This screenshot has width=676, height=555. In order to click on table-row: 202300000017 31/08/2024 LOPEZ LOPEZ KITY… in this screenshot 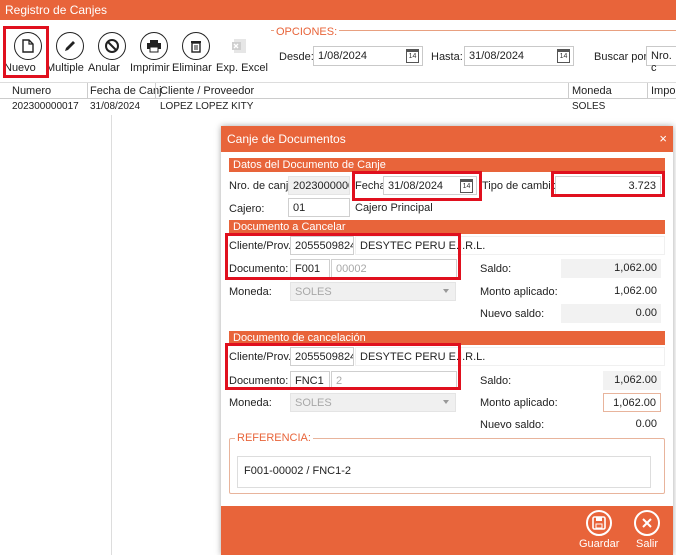, I will do `click(338, 107)`.